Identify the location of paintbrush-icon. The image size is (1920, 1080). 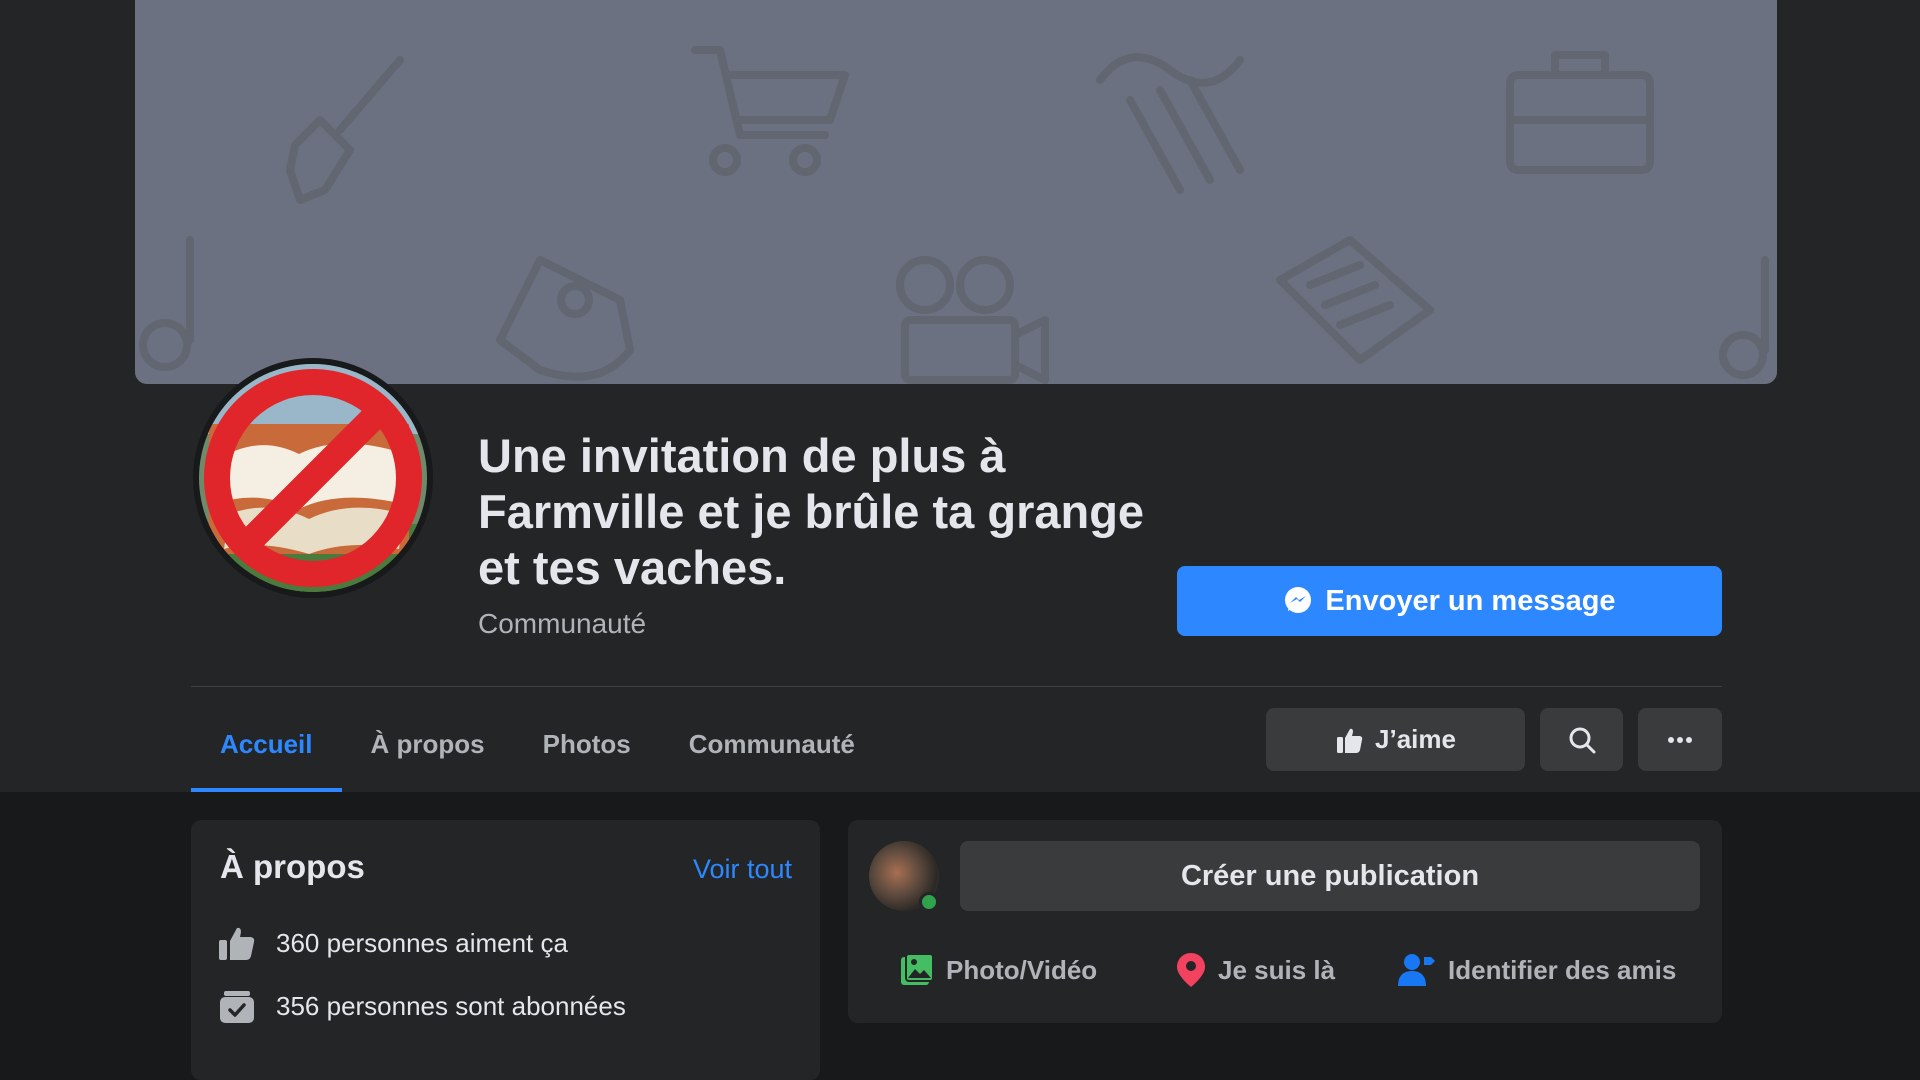
(345, 130).